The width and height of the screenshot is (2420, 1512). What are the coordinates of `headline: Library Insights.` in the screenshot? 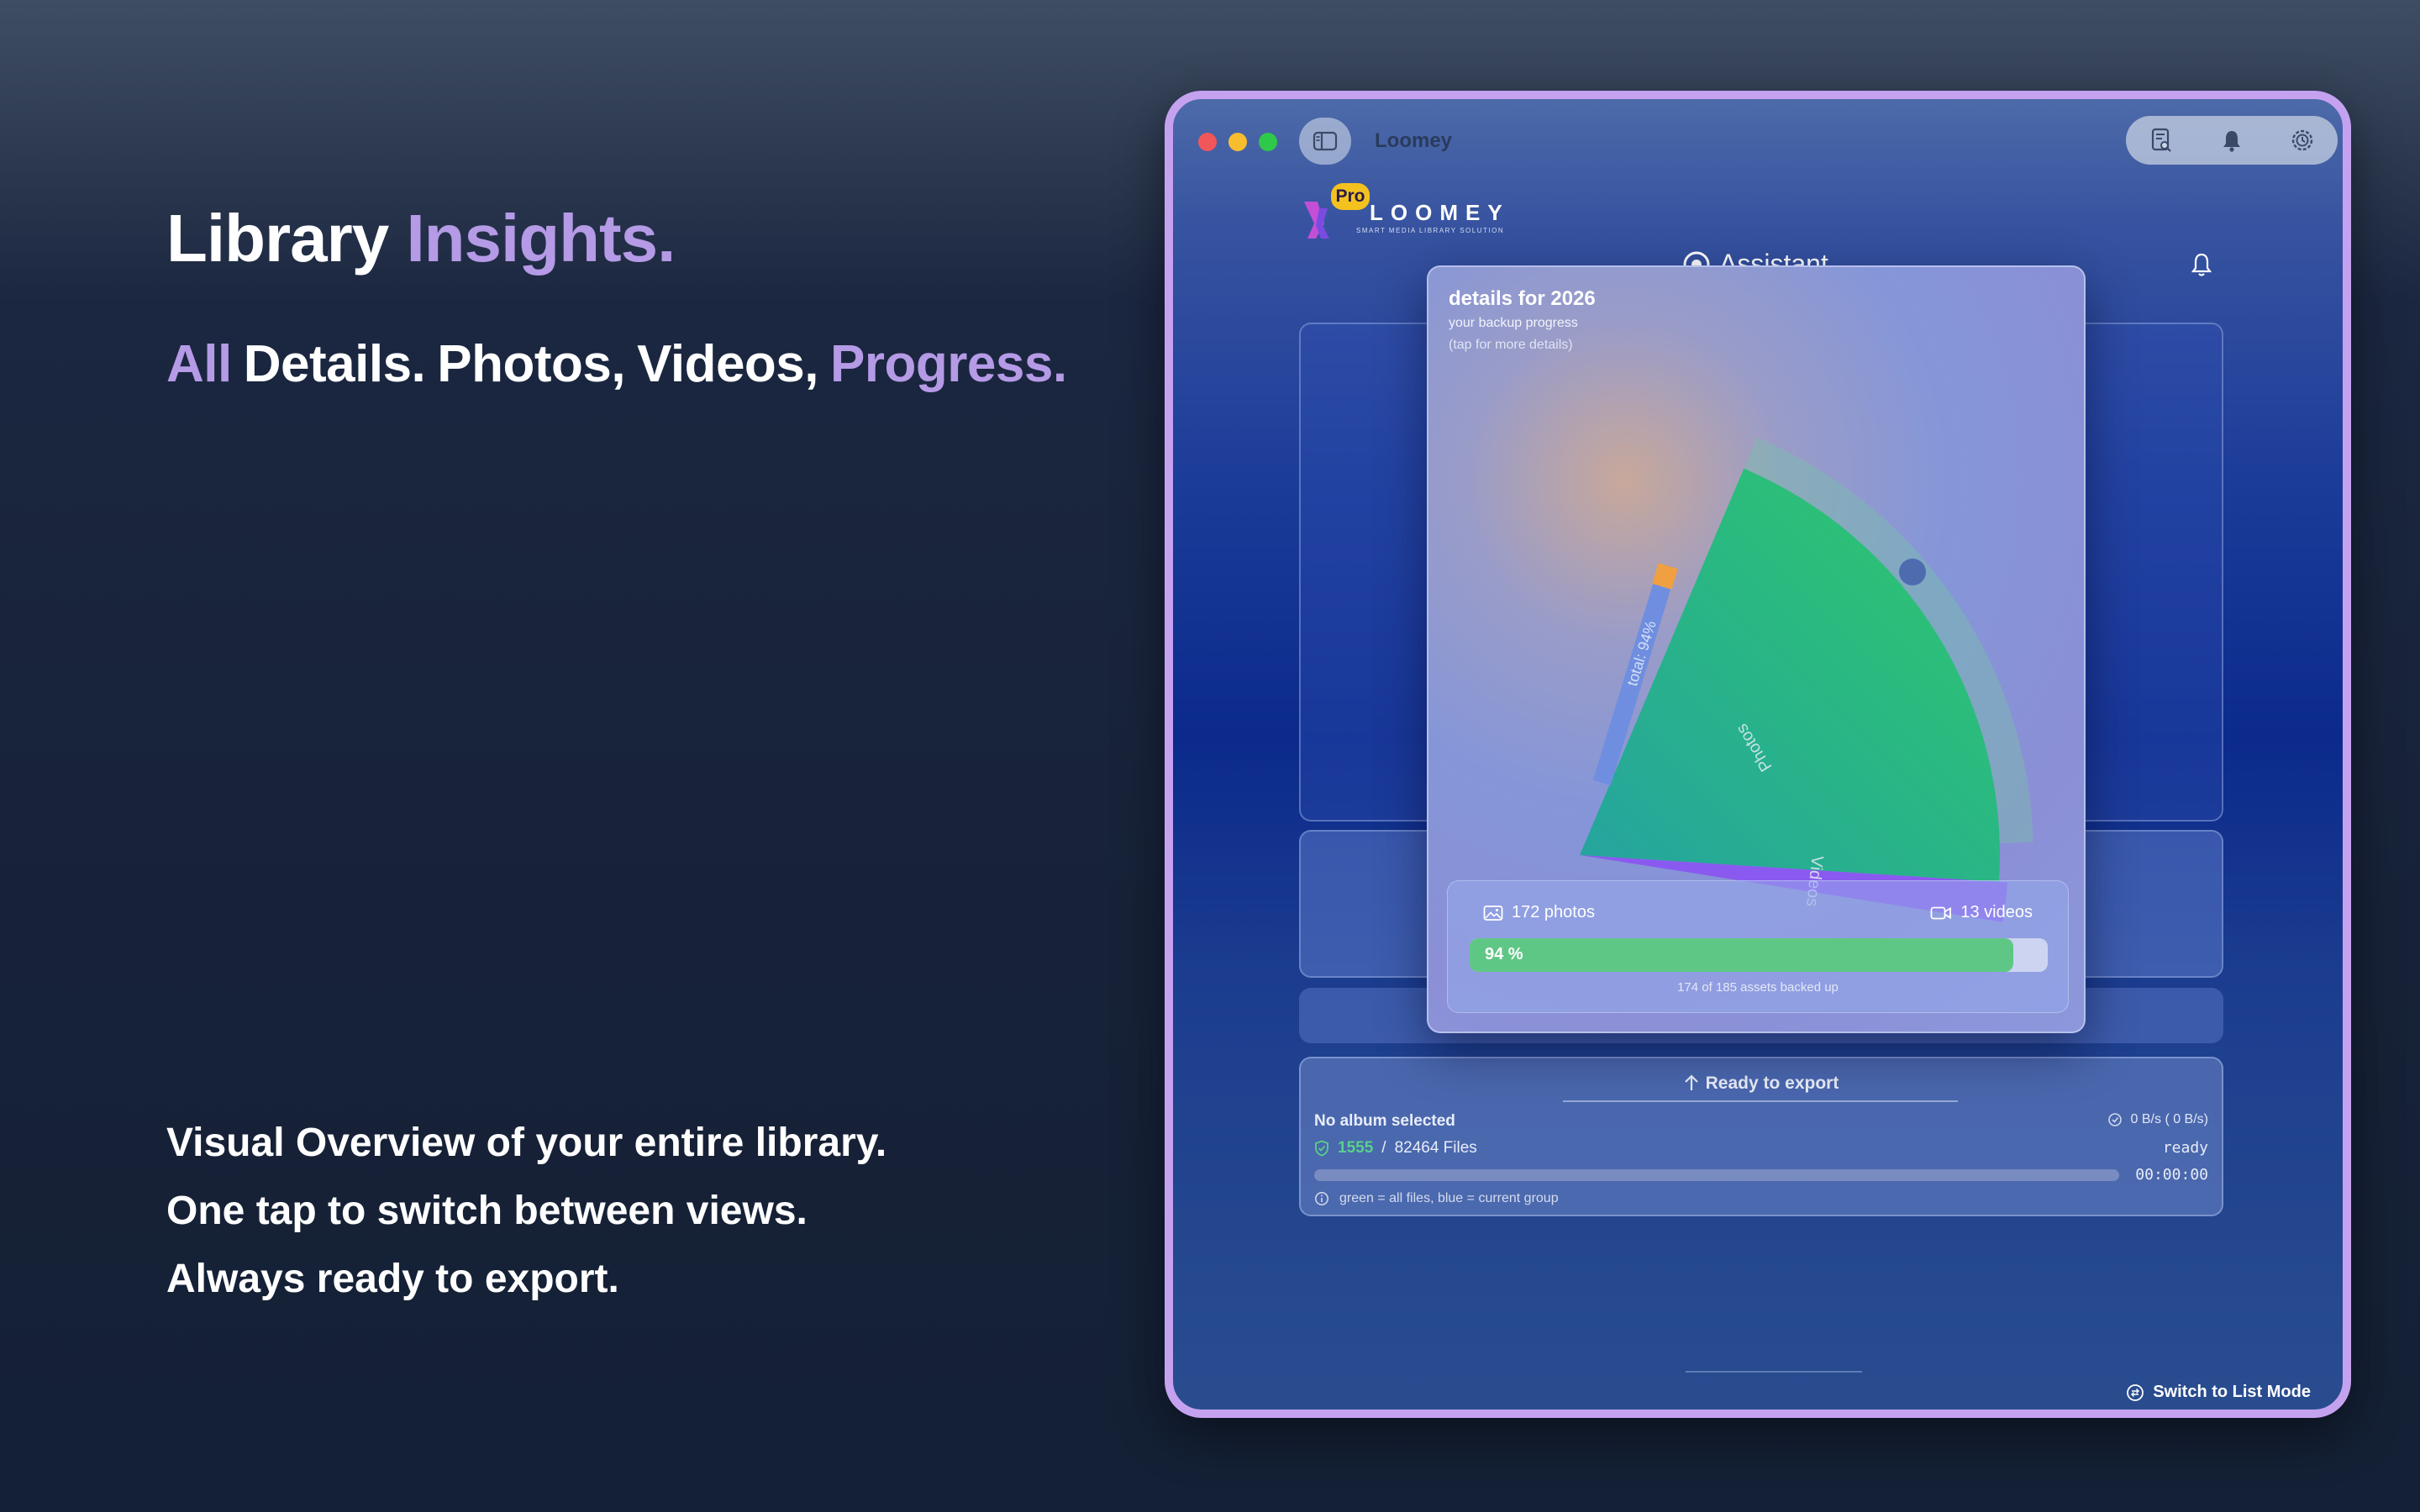 It's located at (421, 238).